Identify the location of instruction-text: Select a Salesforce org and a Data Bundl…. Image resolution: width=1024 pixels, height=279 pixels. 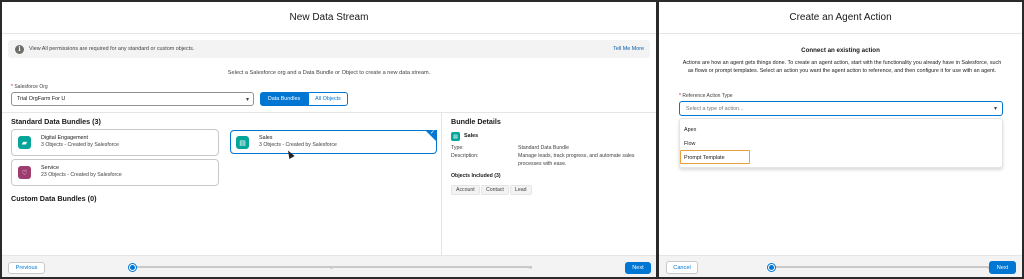
(329, 73).